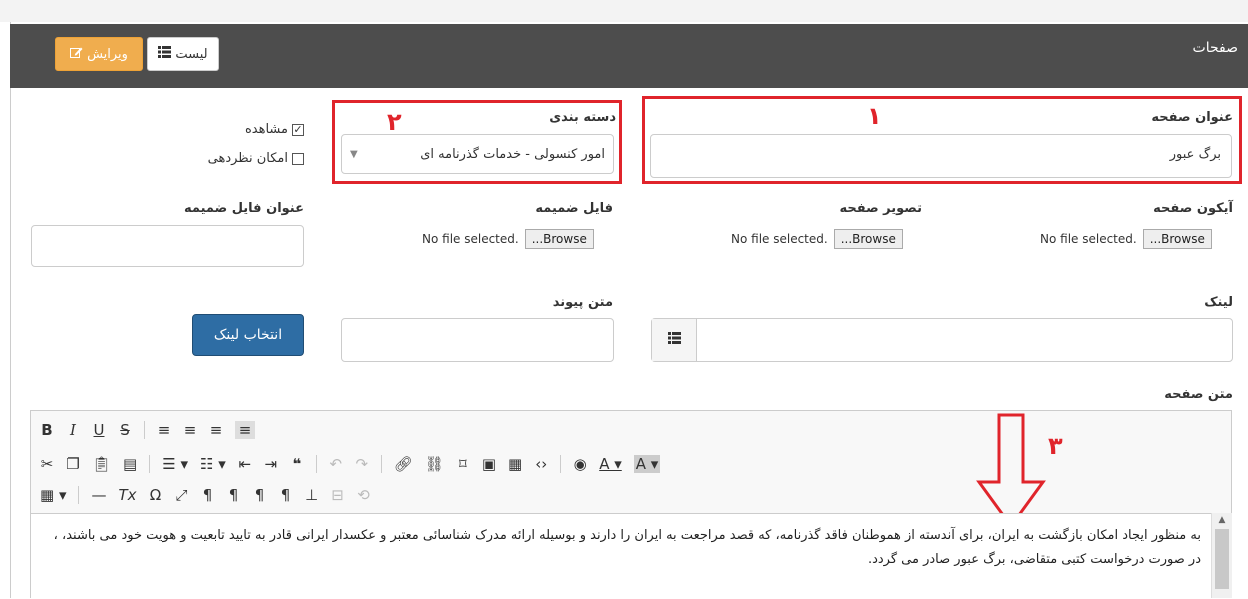 This screenshot has height=599, width=1248. Describe the element at coordinates (394, 122) in the screenshot. I see `annotation-number-2: ۲` at that location.